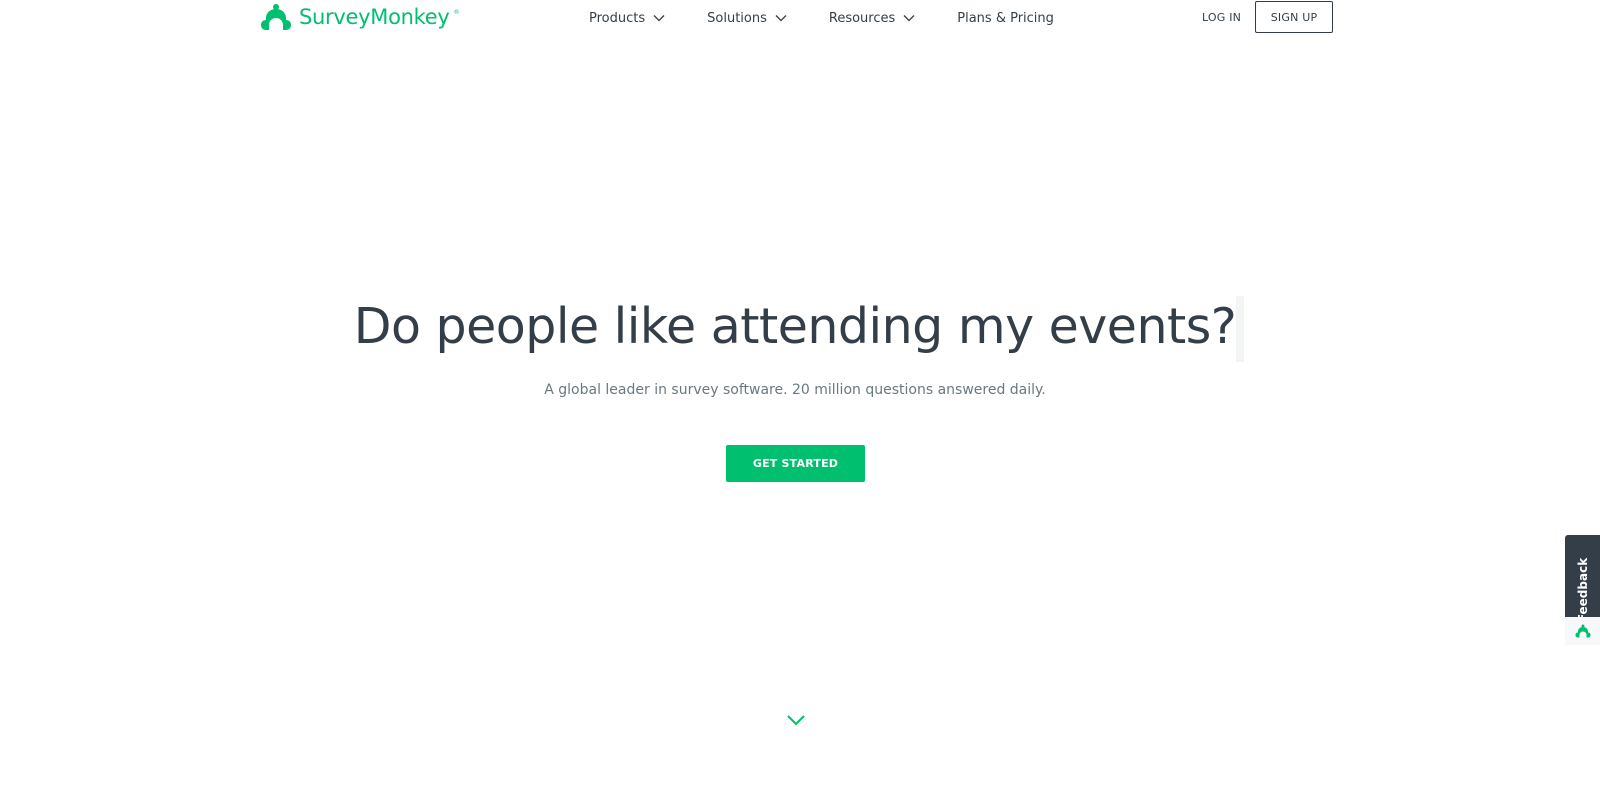  I want to click on text-cursor-highlight, so click(1240, 329).